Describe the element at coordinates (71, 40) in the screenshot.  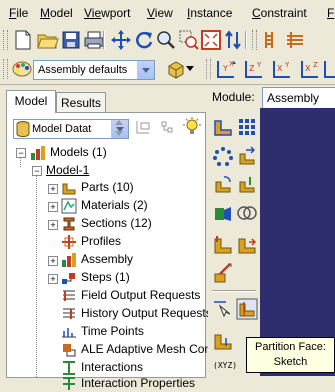
I see `save-icon` at that location.